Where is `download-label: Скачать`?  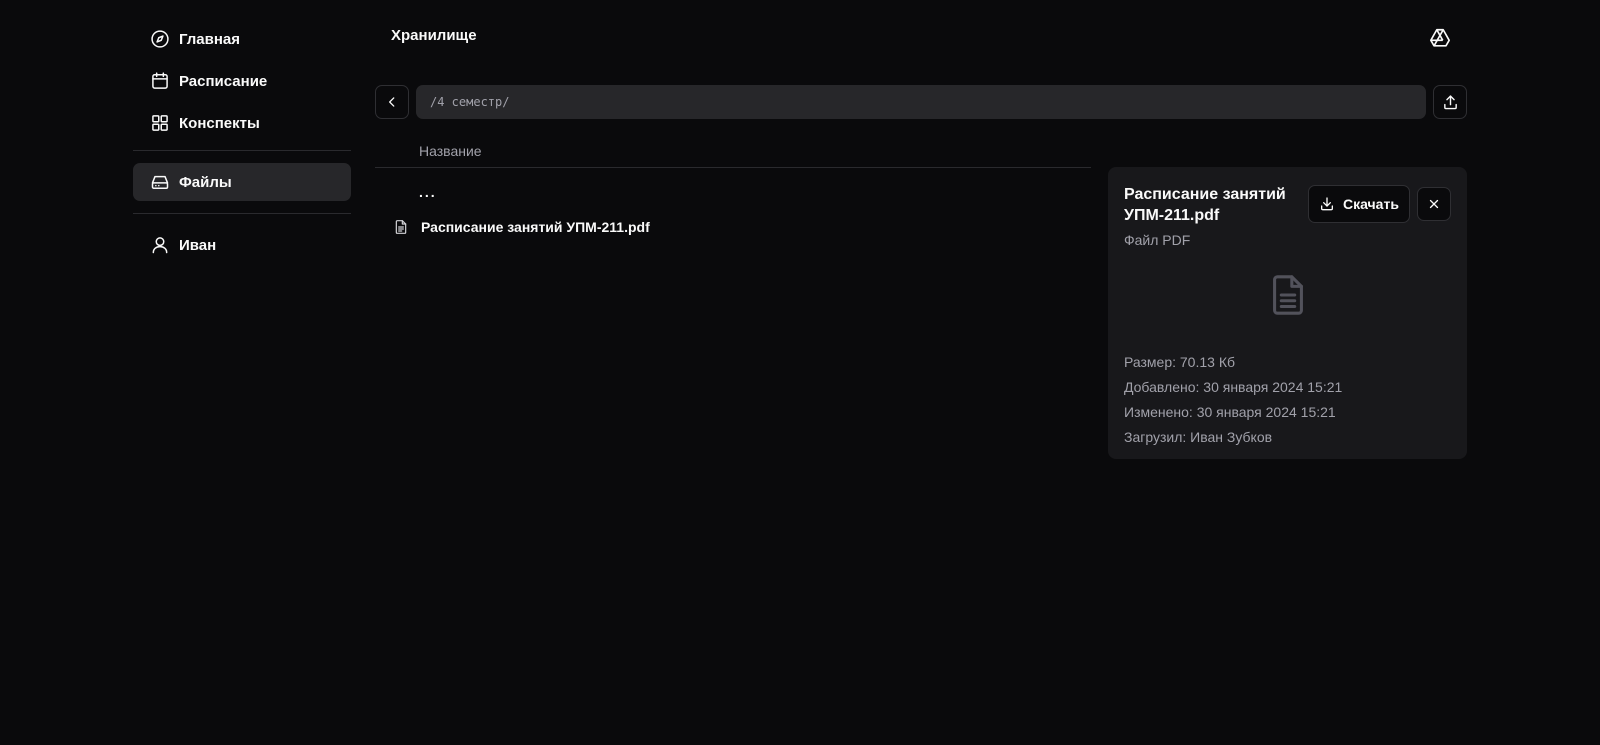 download-label: Скачать is located at coordinates (1371, 204).